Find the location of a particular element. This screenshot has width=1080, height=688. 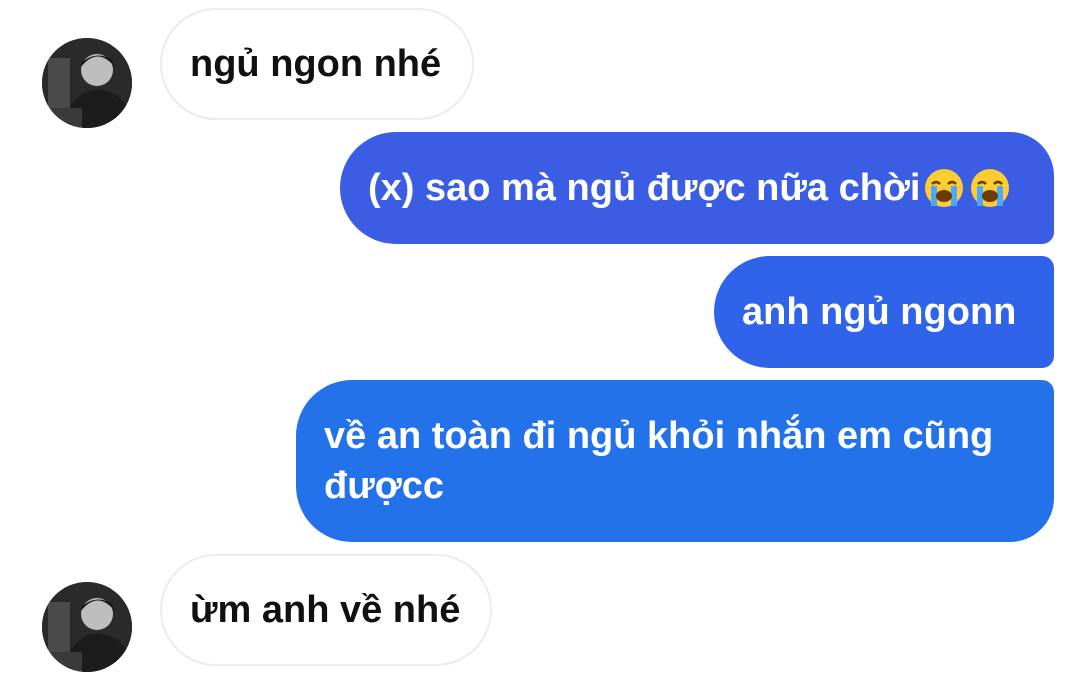

message-bubble-outgoing: anh ngủ ngonn is located at coordinates (884, 312).